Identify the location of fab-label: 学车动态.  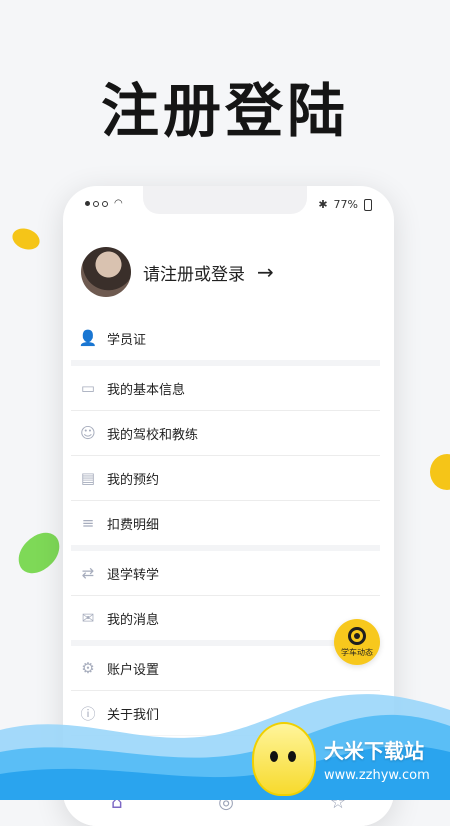
(357, 652).